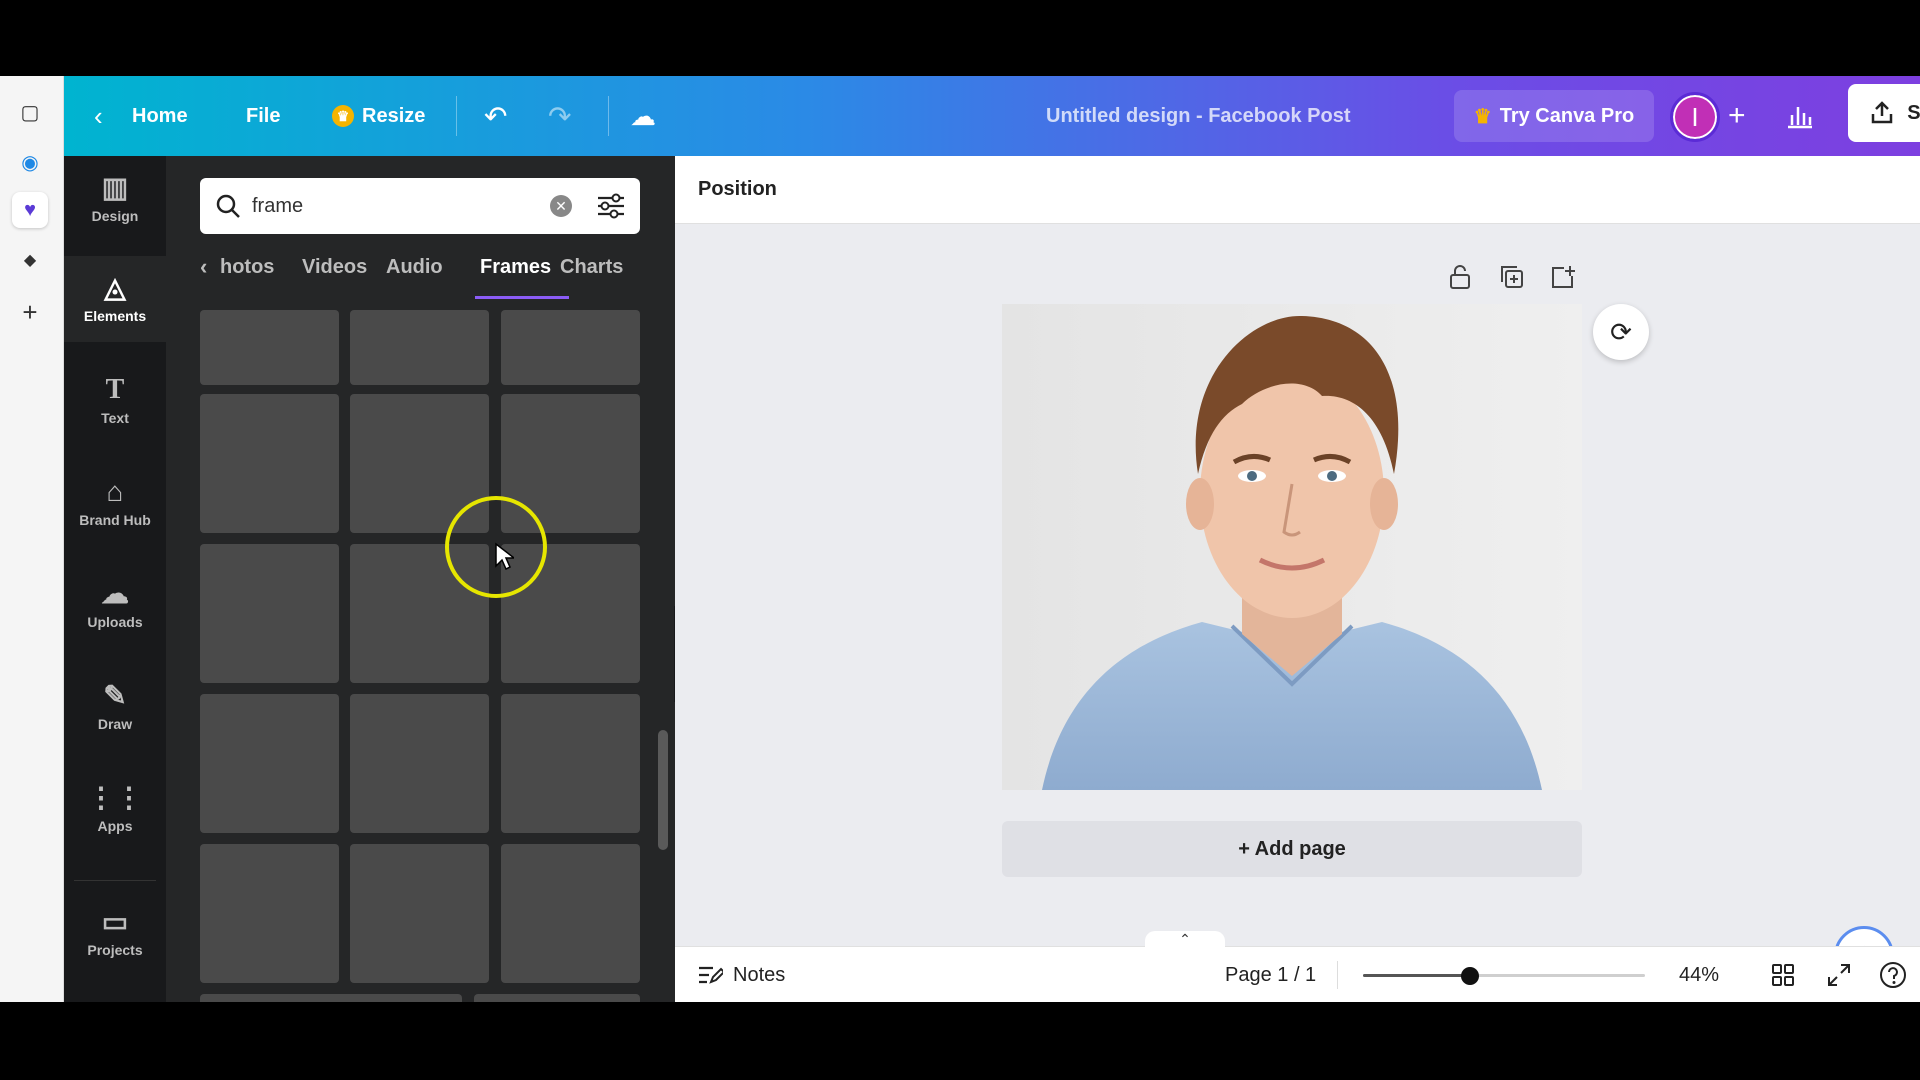 The image size is (1920, 1080). I want to click on tab-photos: hotos, so click(247, 267).